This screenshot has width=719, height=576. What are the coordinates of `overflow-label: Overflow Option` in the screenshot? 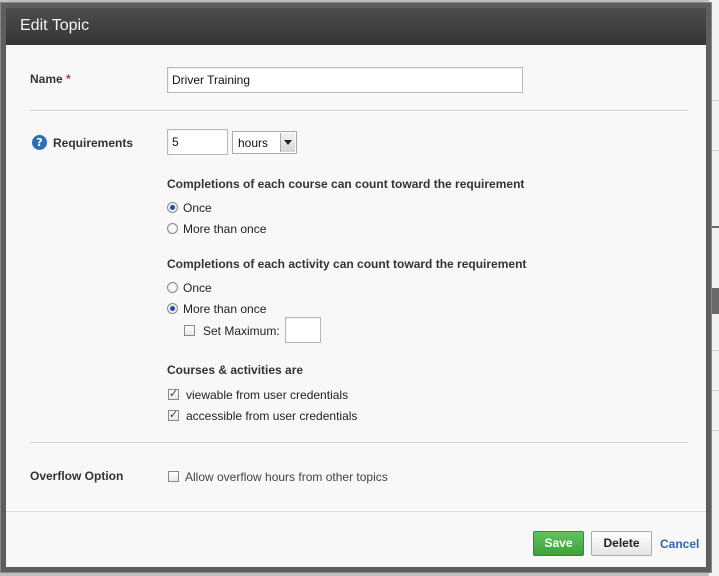 It's located at (77, 476).